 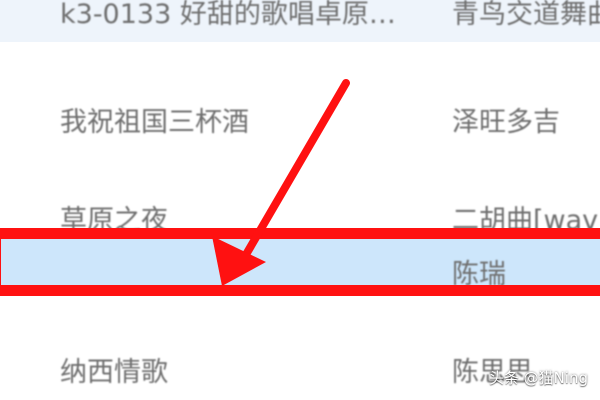 What do you see at coordinates (479, 274) in the screenshot?
I see `song-artist: 陈瑞` at bounding box center [479, 274].